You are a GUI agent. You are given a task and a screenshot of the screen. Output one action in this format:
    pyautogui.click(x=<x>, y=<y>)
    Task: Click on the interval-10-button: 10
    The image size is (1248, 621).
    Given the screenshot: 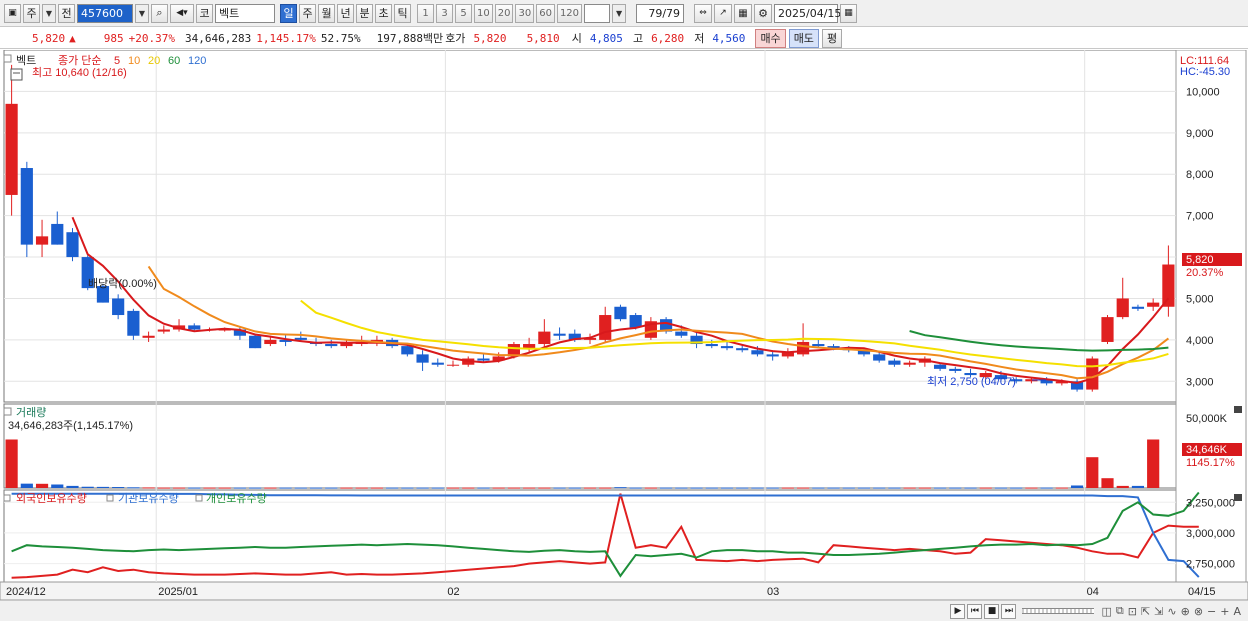 What is the action you would take?
    pyautogui.click(x=483, y=13)
    